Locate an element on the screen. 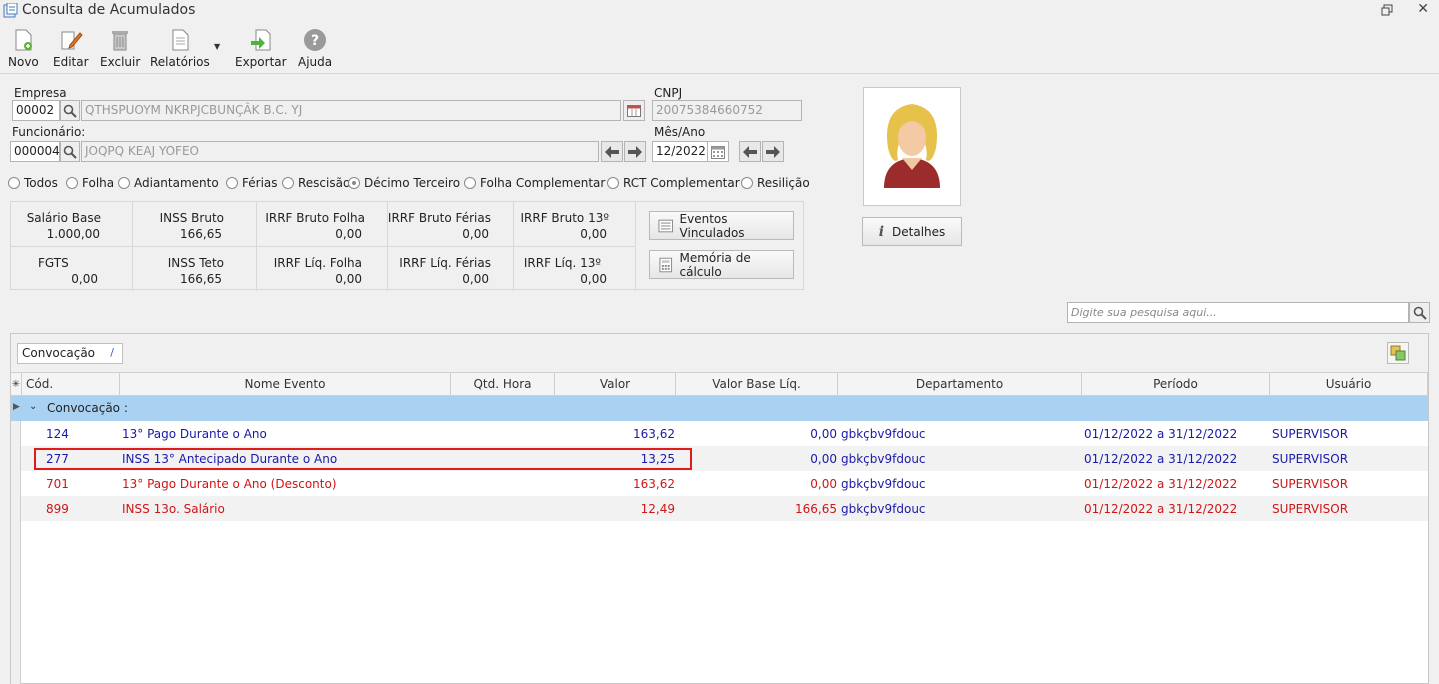 Image resolution: width=1439 pixels, height=684 pixels. export-icon is located at coordinates (260, 40).